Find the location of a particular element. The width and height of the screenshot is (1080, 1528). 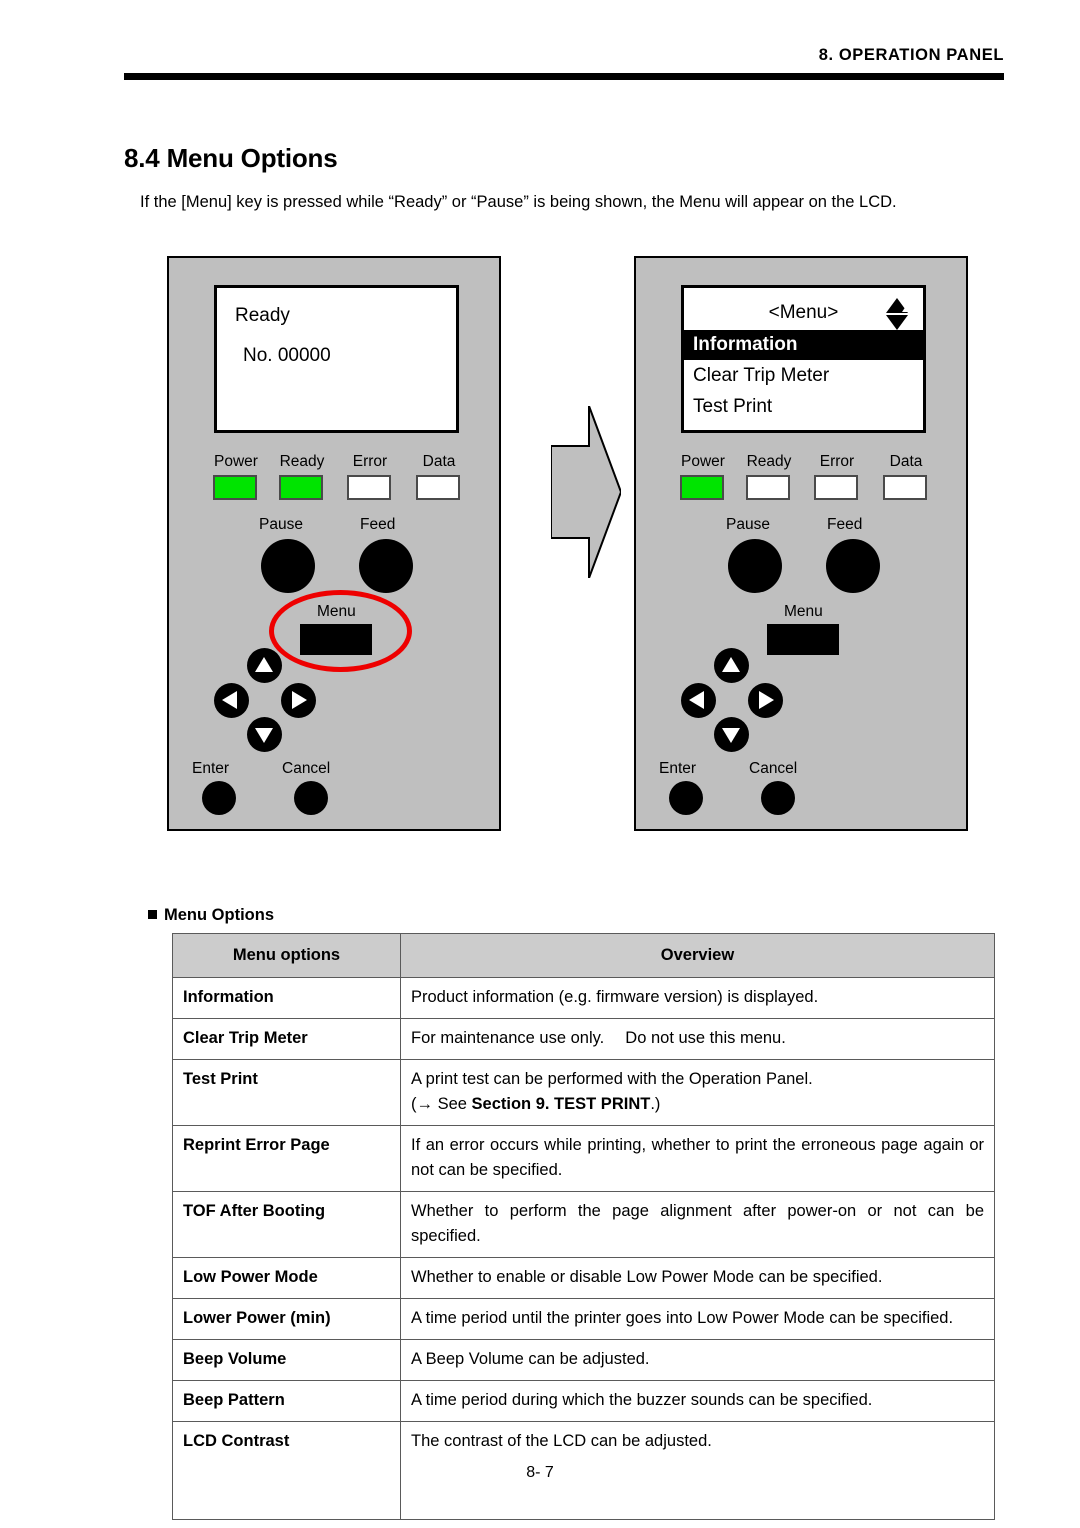

menu-option-name: Clear Trip Meter is located at coordinates (286, 1039).